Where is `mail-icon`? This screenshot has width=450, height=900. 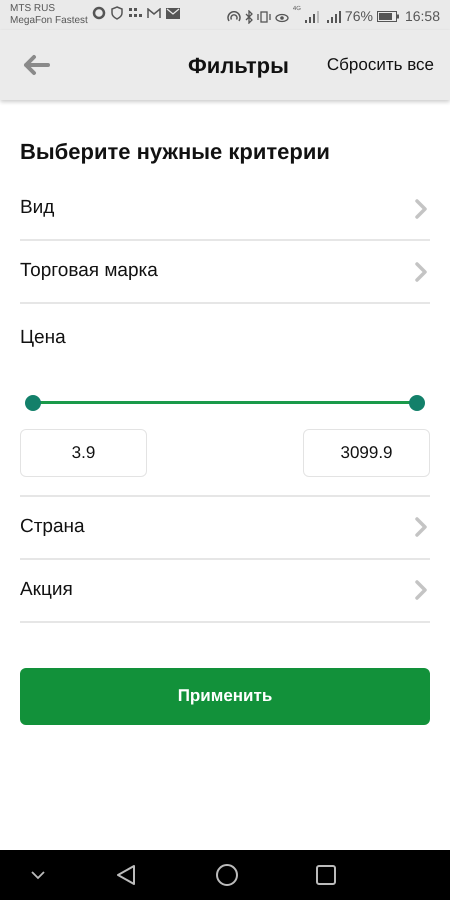
mail-icon is located at coordinates (153, 13).